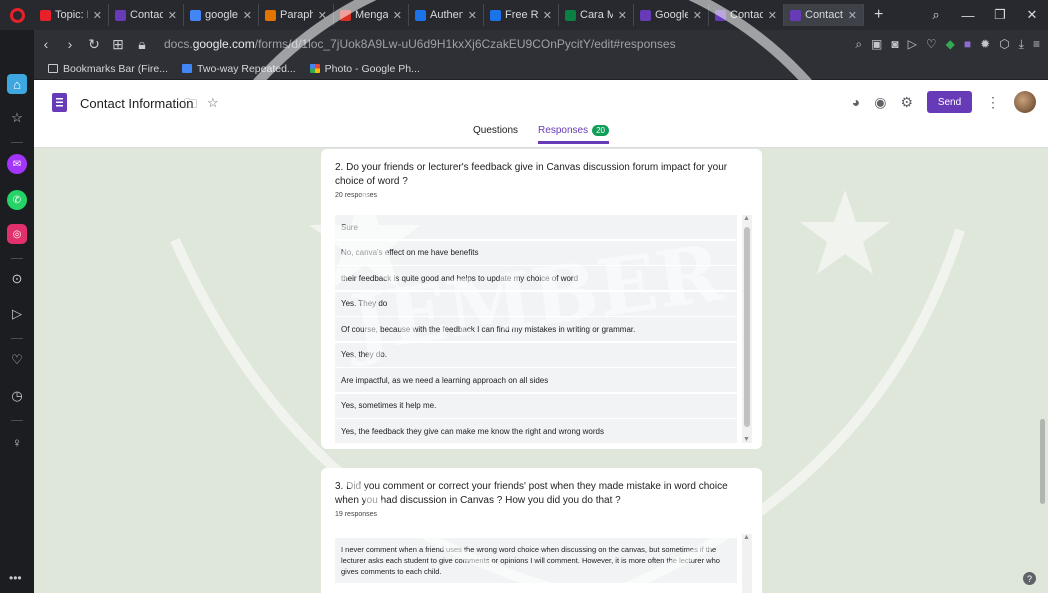 The height and width of the screenshot is (593, 1048). Describe the element at coordinates (1000, 15) in the screenshot. I see `restore-icon: ❐` at that location.